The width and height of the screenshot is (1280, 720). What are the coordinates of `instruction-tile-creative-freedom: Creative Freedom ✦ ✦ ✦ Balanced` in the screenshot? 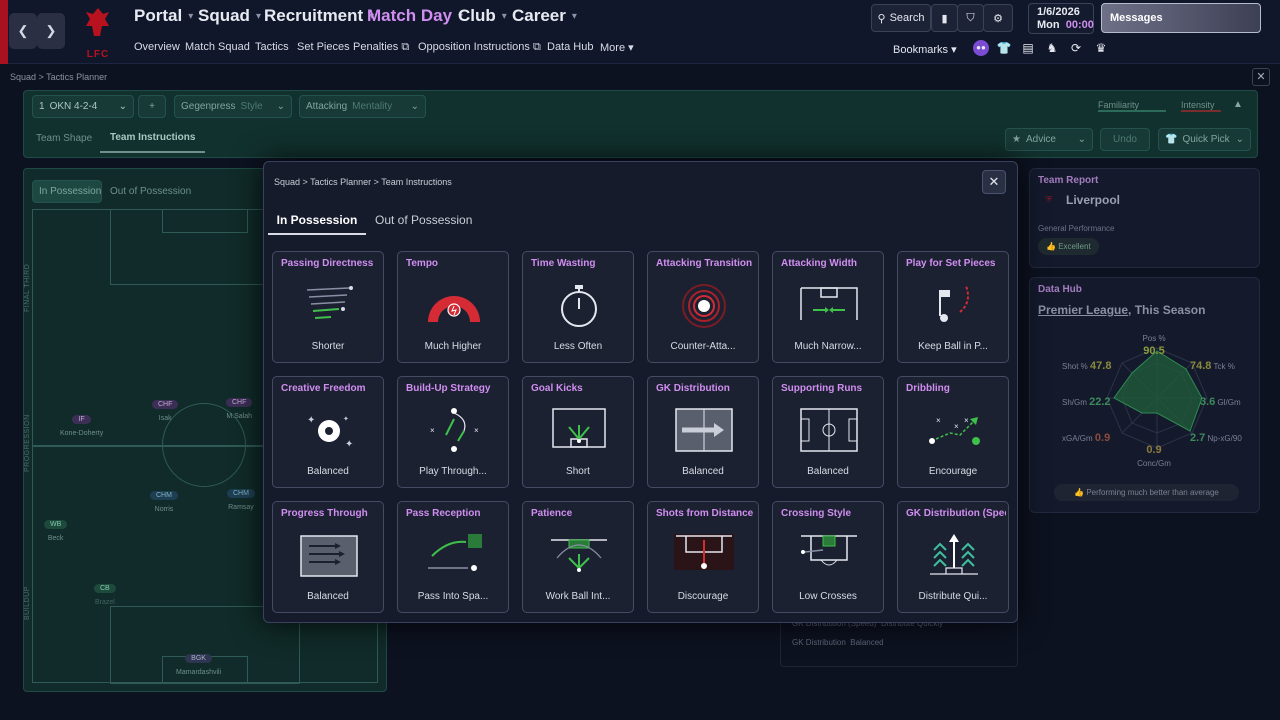 It's located at (328, 432).